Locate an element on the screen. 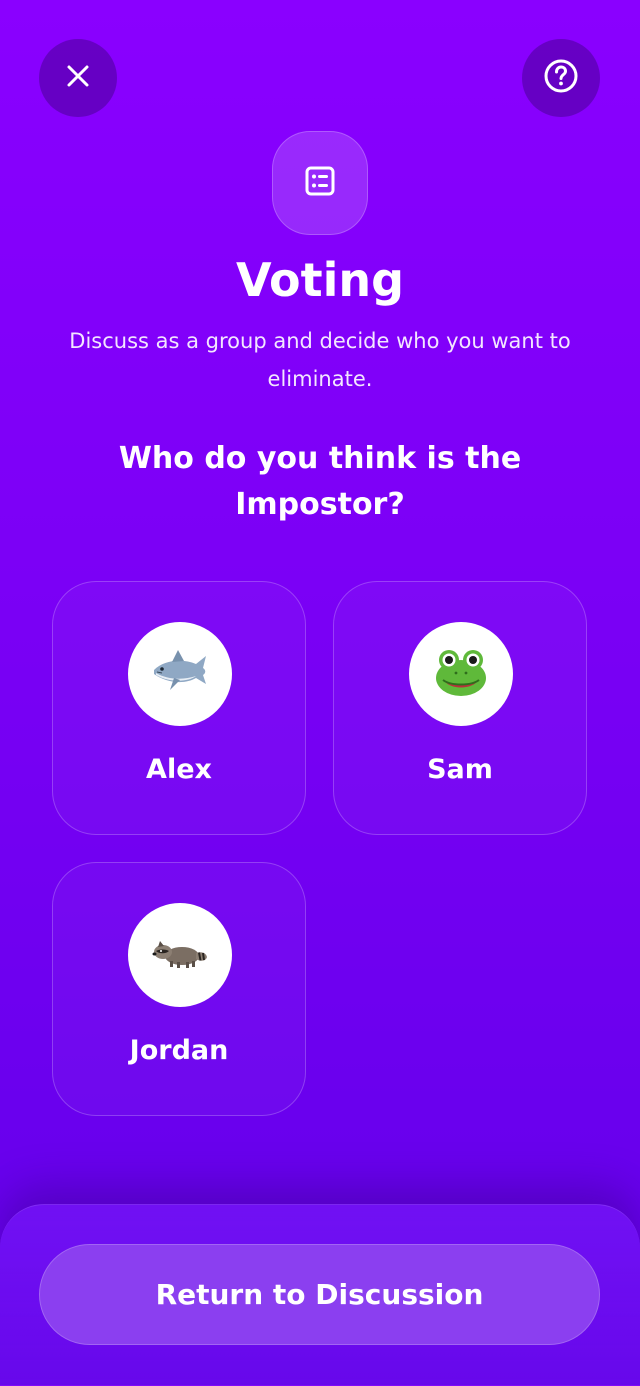 The image size is (640, 1386). voting-badge is located at coordinates (320, 183).